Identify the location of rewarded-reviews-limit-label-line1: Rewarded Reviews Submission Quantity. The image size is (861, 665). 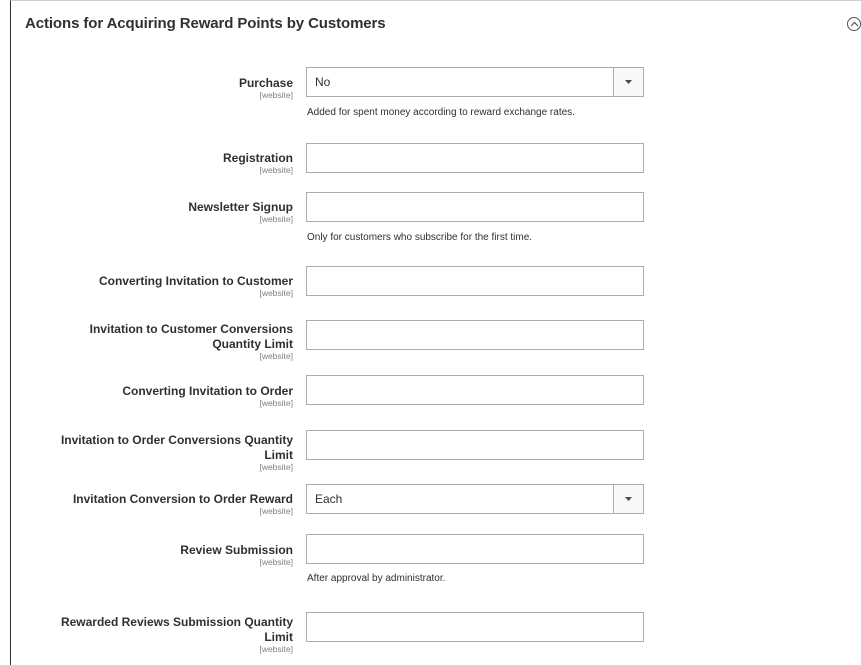
(176, 622).